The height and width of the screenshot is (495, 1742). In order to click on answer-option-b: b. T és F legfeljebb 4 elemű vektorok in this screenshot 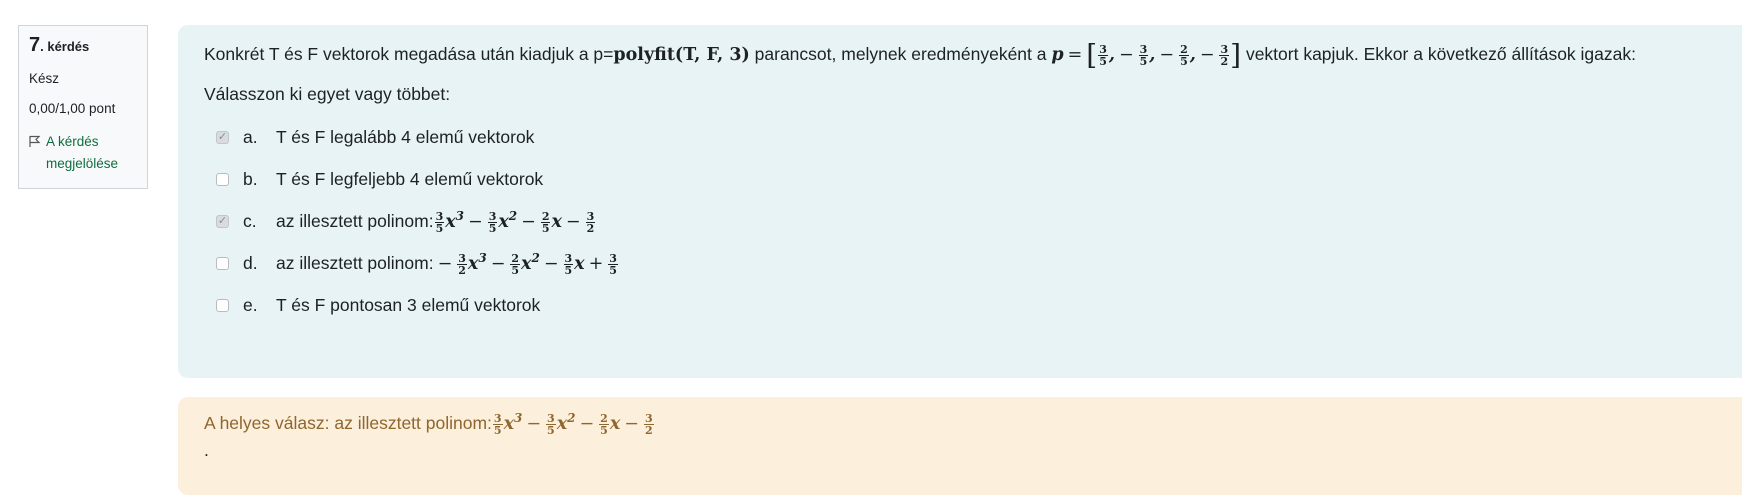, I will do `click(966, 180)`.